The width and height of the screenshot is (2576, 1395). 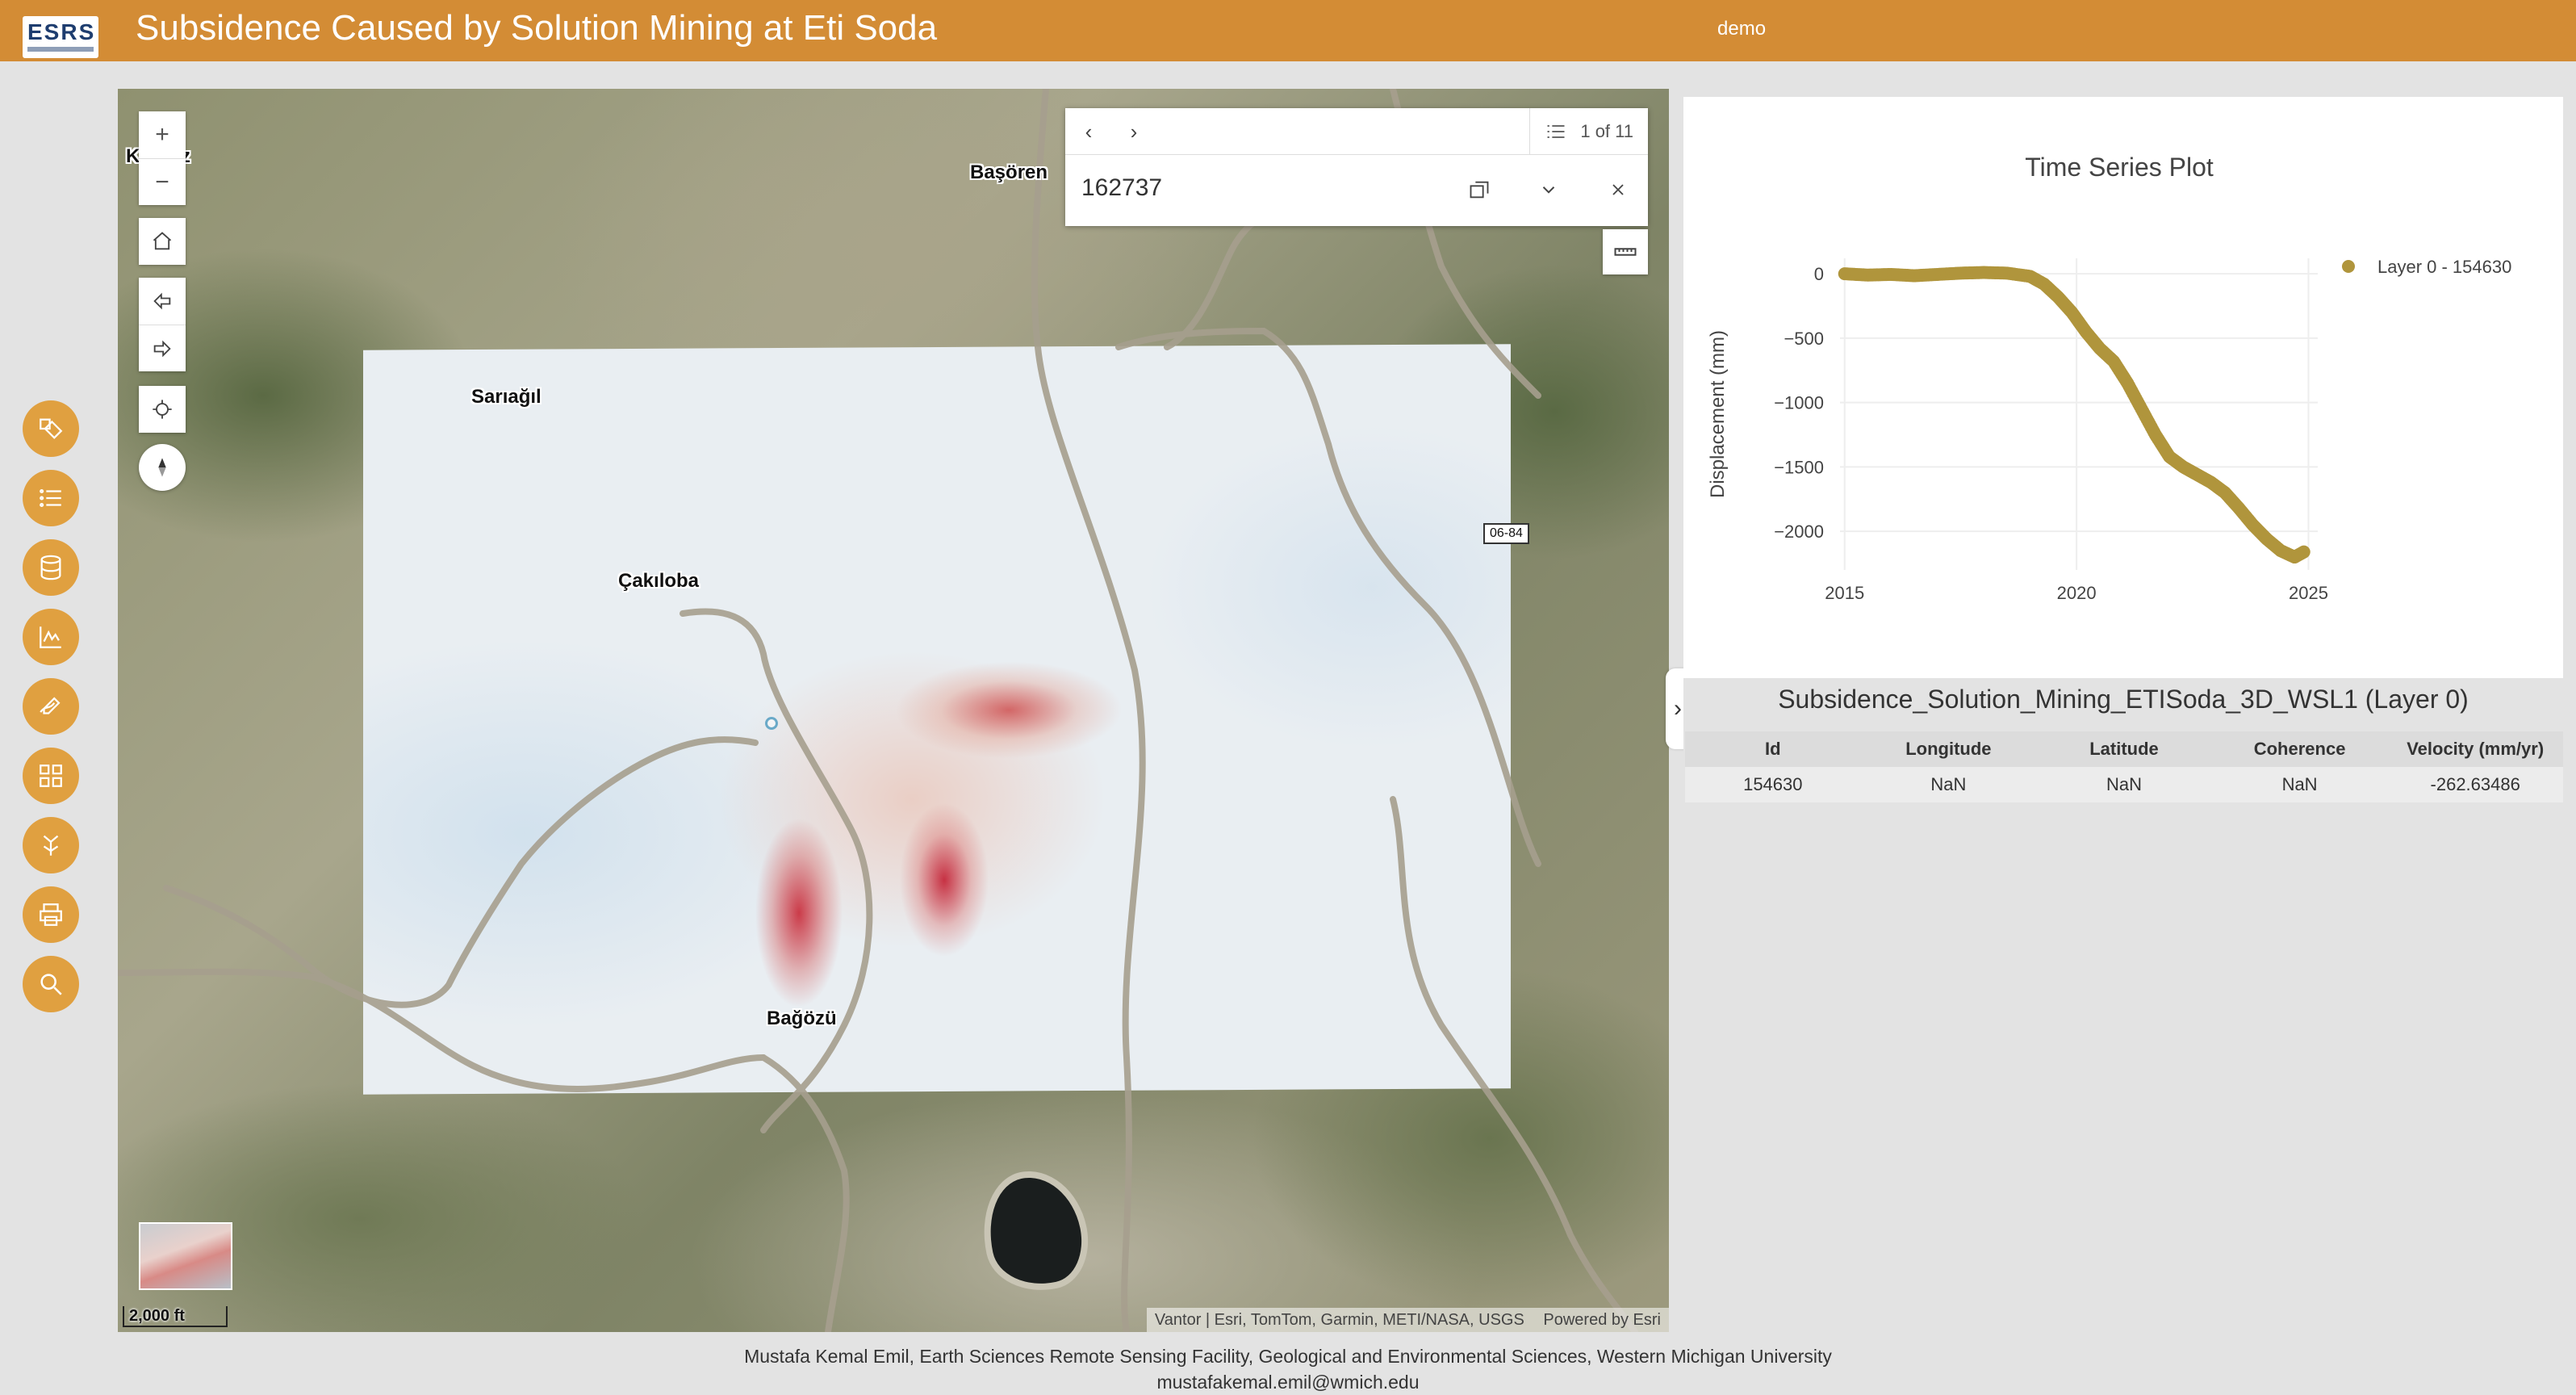 I want to click on search-button, so click(x=51, y=984).